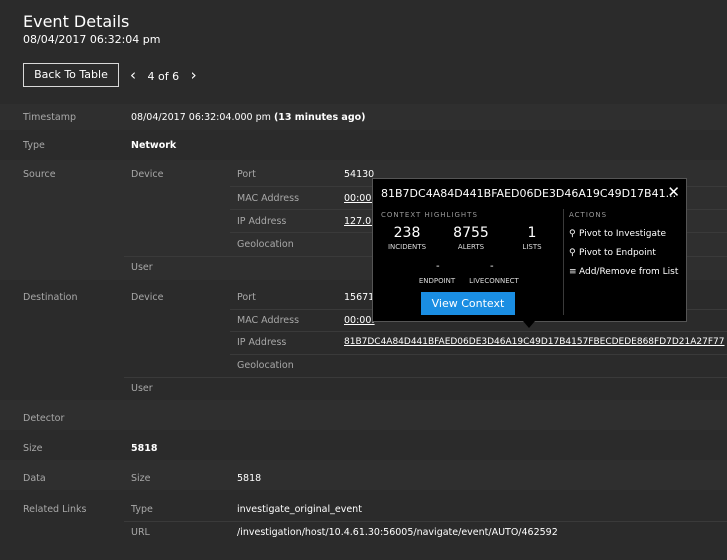 The width and height of the screenshot is (727, 560). I want to click on alerts-label: ALERTS, so click(471, 247).